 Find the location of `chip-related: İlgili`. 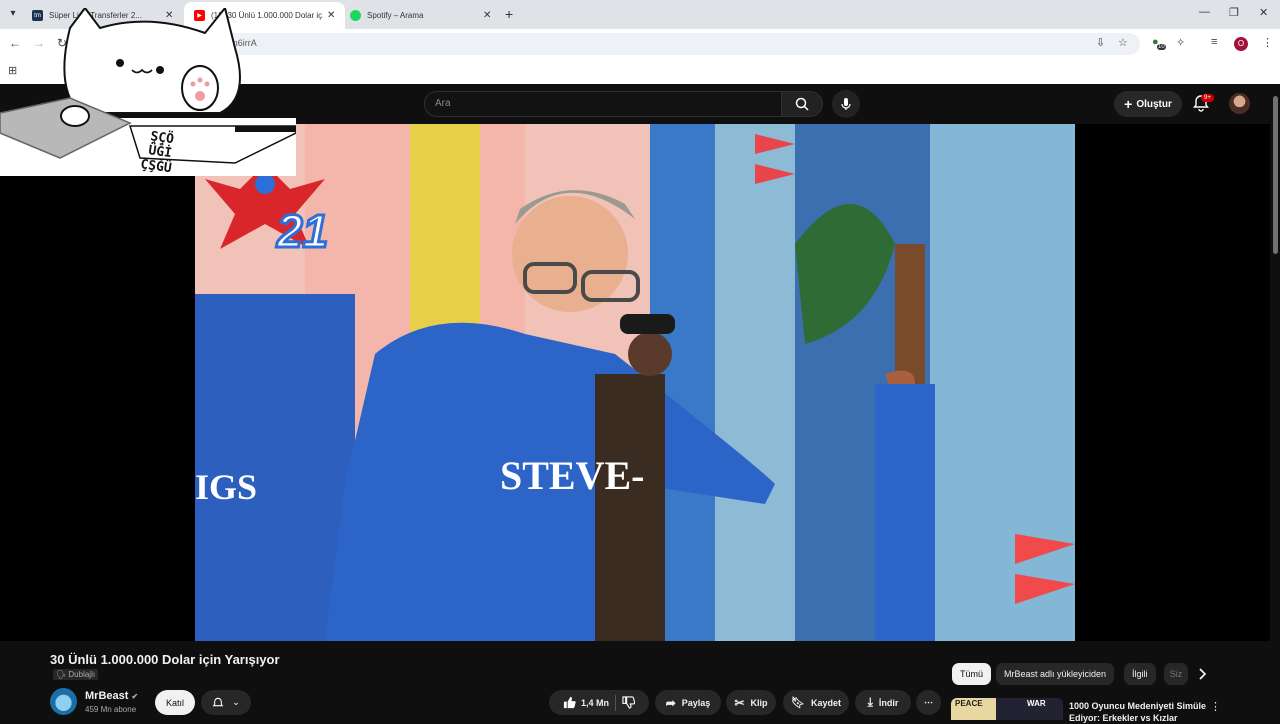

chip-related: İlgili is located at coordinates (1140, 674).